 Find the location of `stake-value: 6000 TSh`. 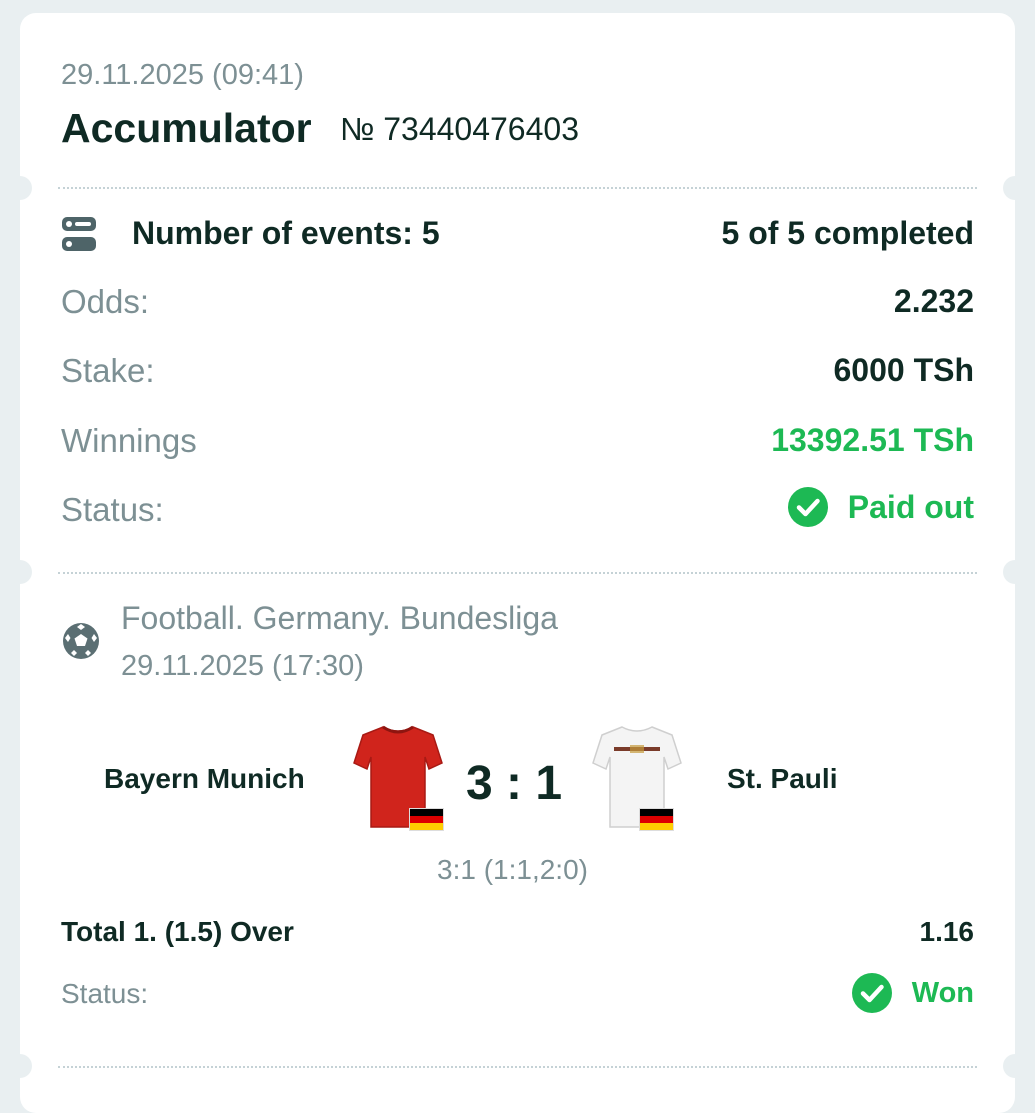

stake-value: 6000 TSh is located at coordinates (903, 370).